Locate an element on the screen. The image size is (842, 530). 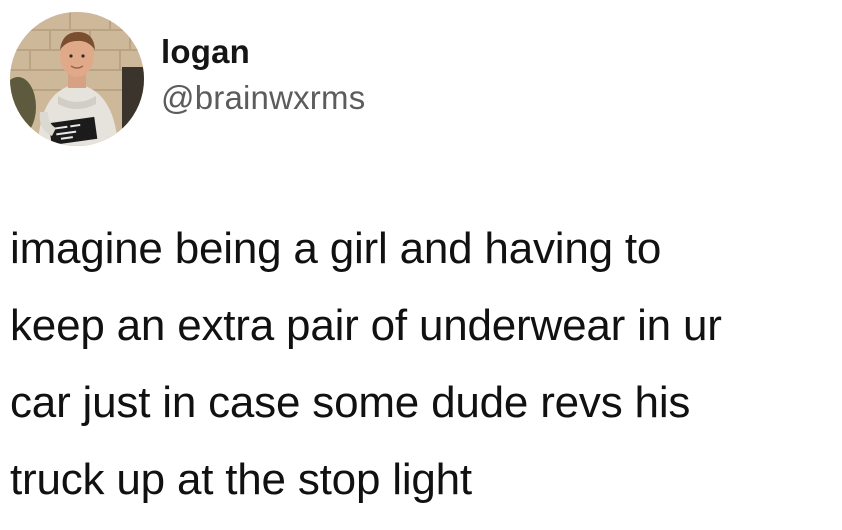
tweet-text-line: imagine being a girl and having to is located at coordinates (336, 248).